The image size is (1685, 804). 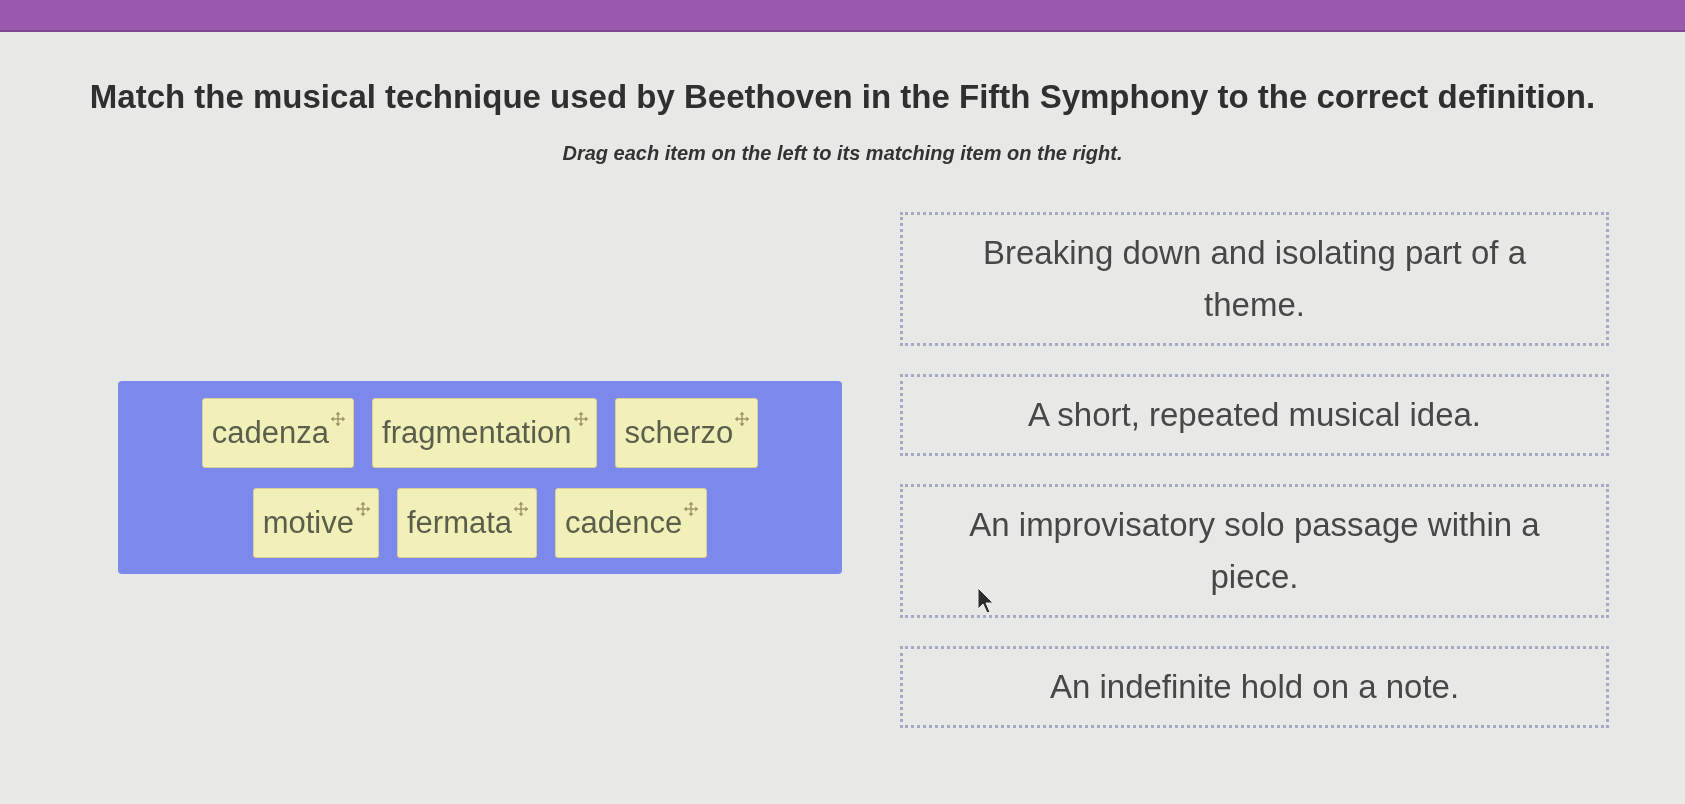 I want to click on answer-tile: scherzo, so click(x=686, y=432).